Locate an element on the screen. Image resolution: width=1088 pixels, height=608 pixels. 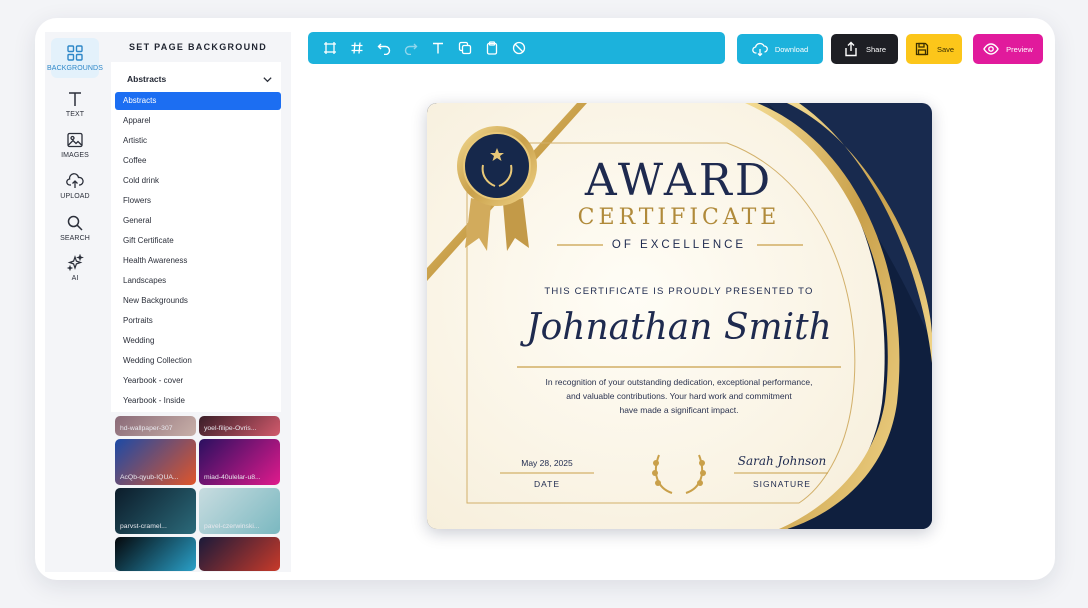
rail-search: SEARCH is located at coordinates (75, 228).